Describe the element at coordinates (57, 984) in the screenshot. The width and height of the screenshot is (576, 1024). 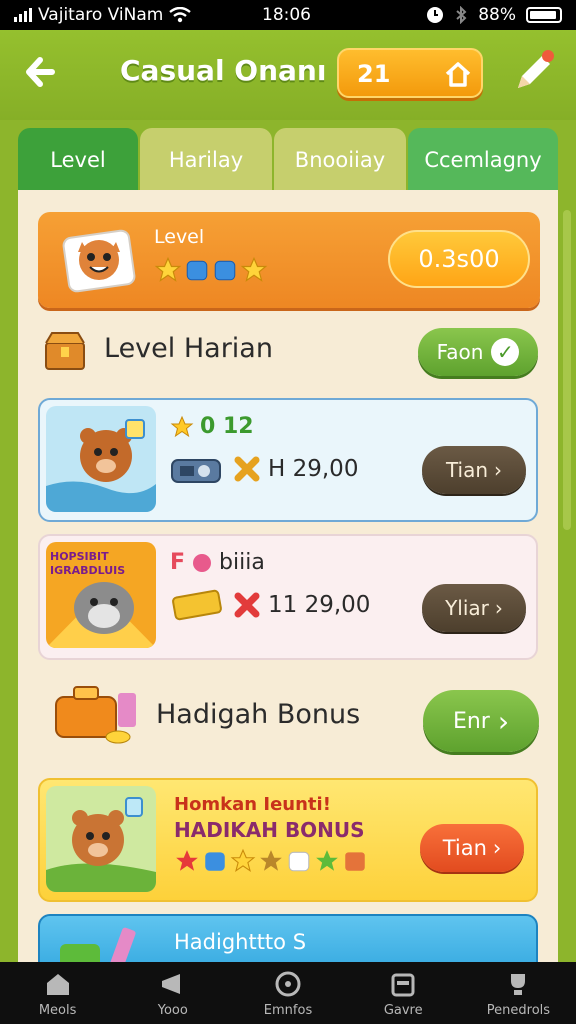
I see `home-icon` at that location.